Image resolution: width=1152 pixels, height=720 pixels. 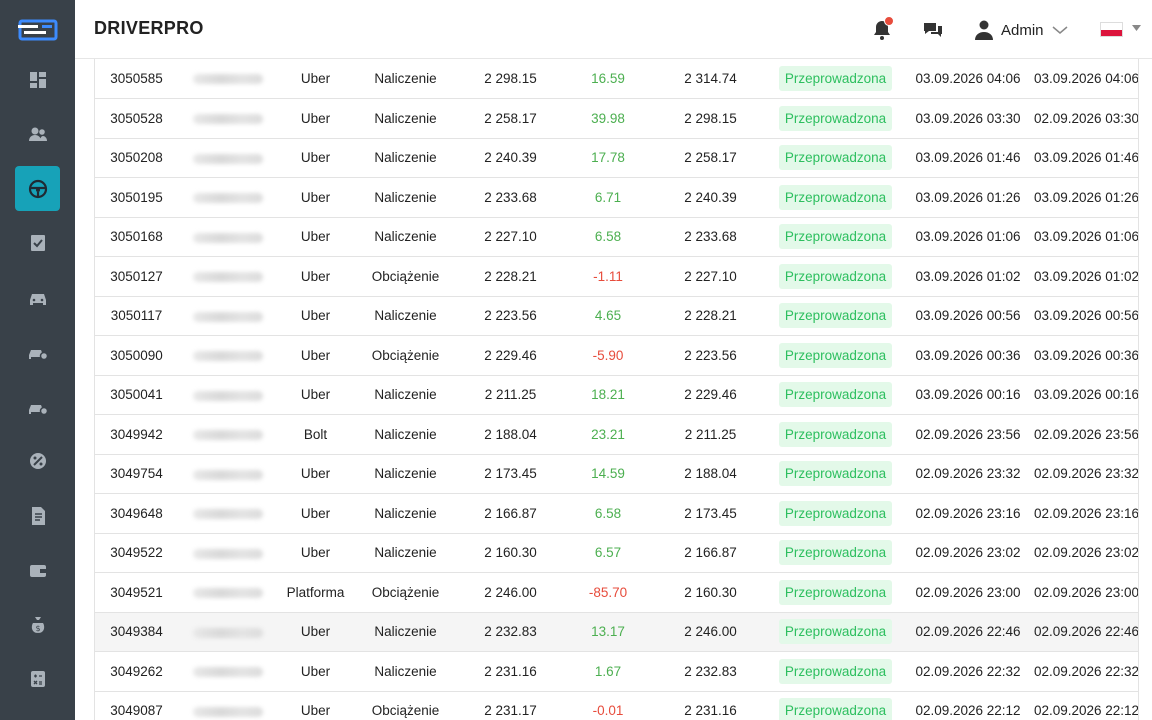 I want to click on cell-amount: 39.98, so click(x=608, y=118).